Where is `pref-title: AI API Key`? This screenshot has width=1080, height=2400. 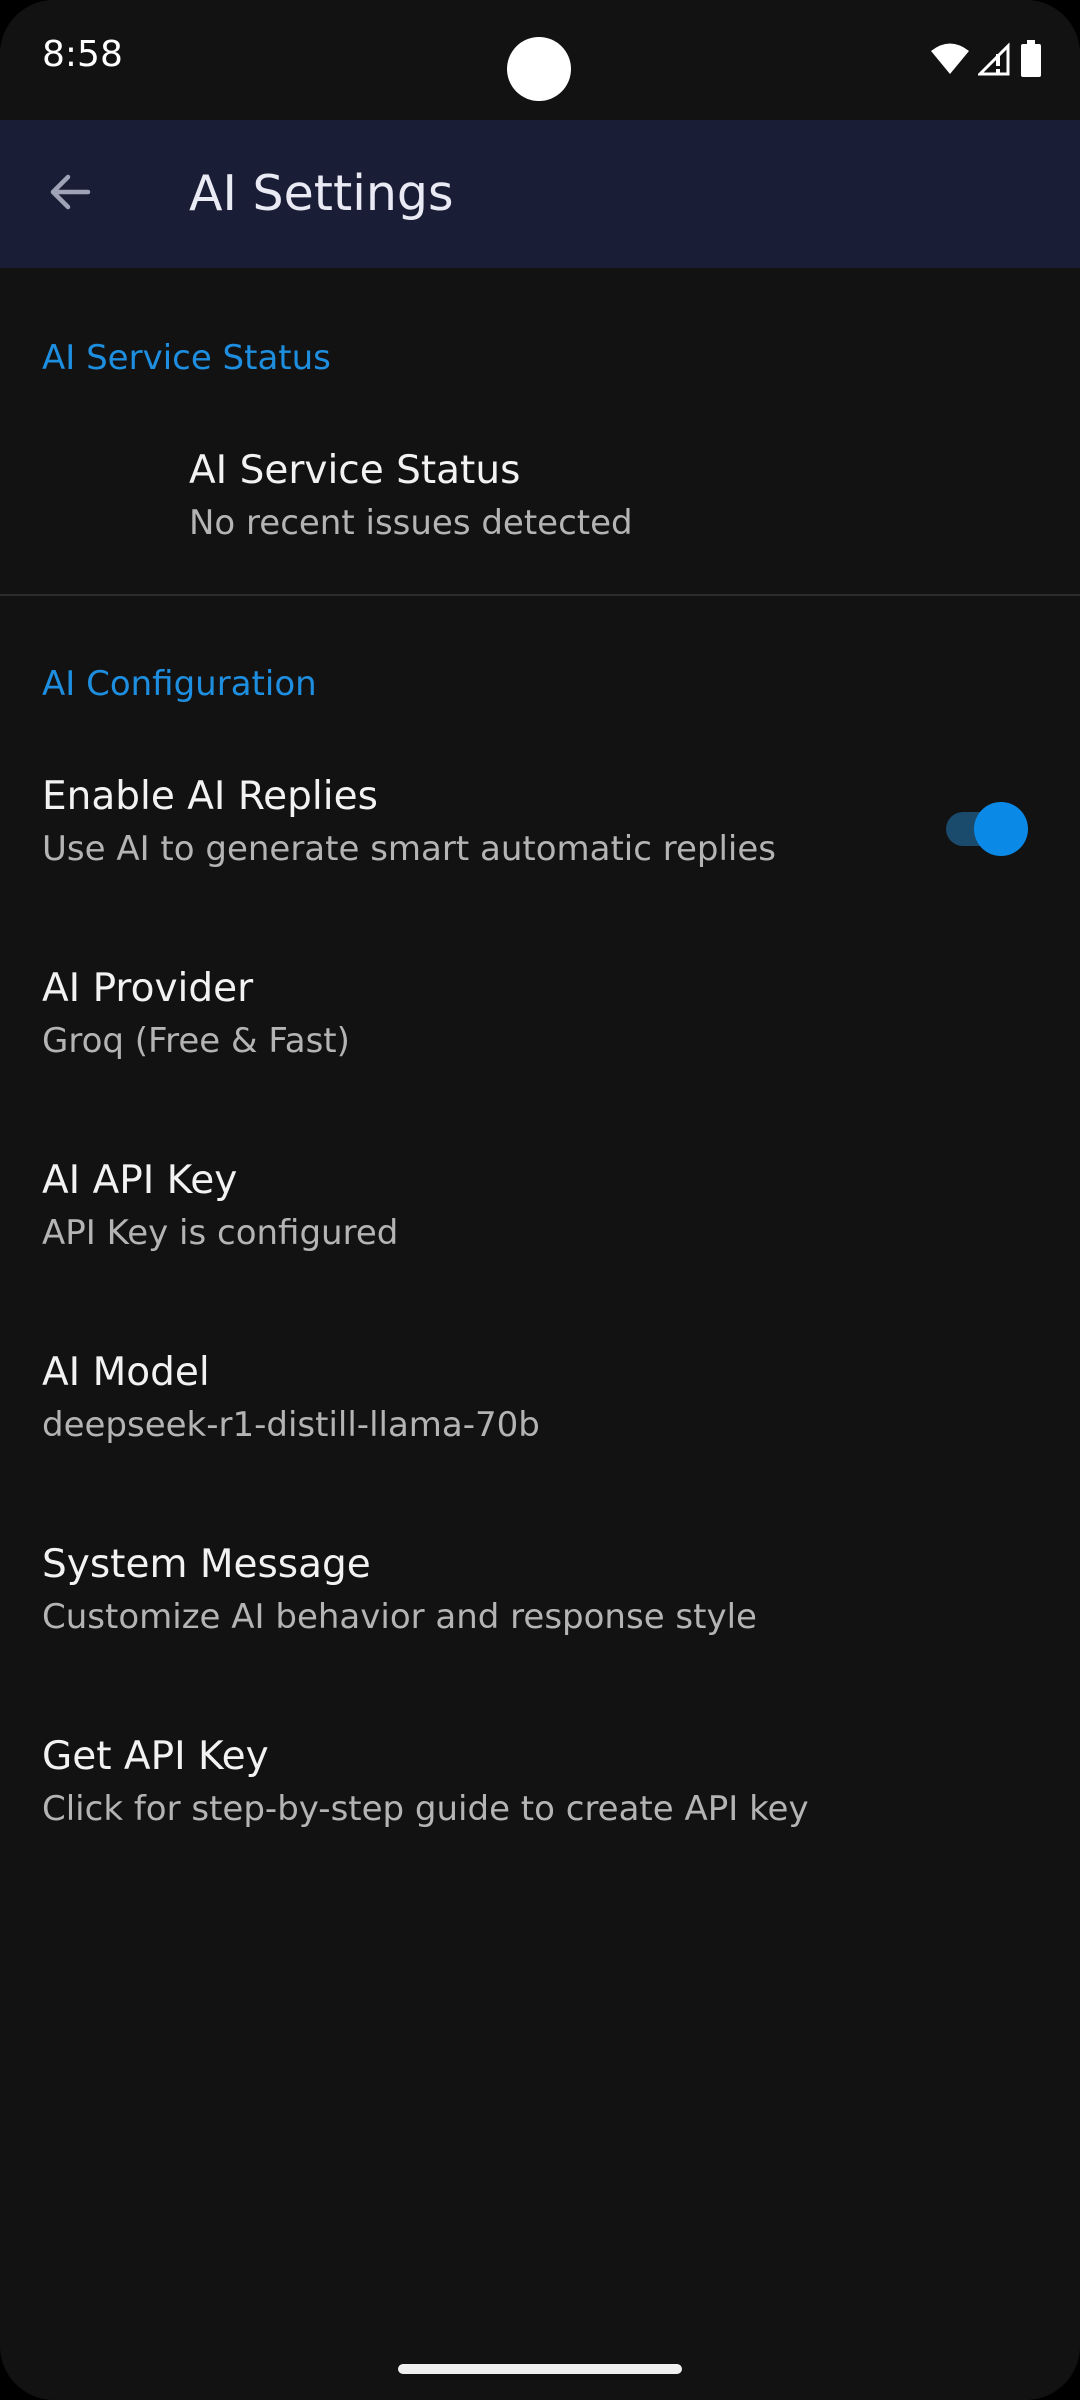 pref-title: AI API Key is located at coordinates (140, 1180).